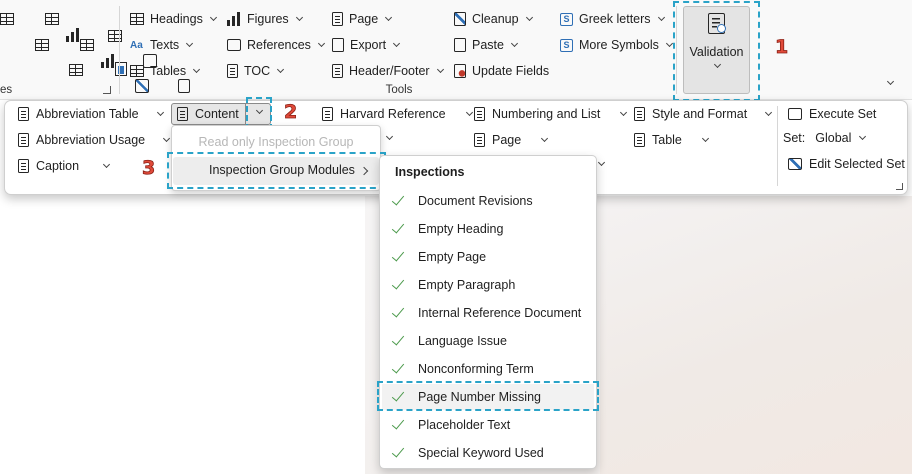 The height and width of the screenshot is (474, 912). Describe the element at coordinates (493, 19) in the screenshot. I see `cleanup-button: Cleanup` at that location.